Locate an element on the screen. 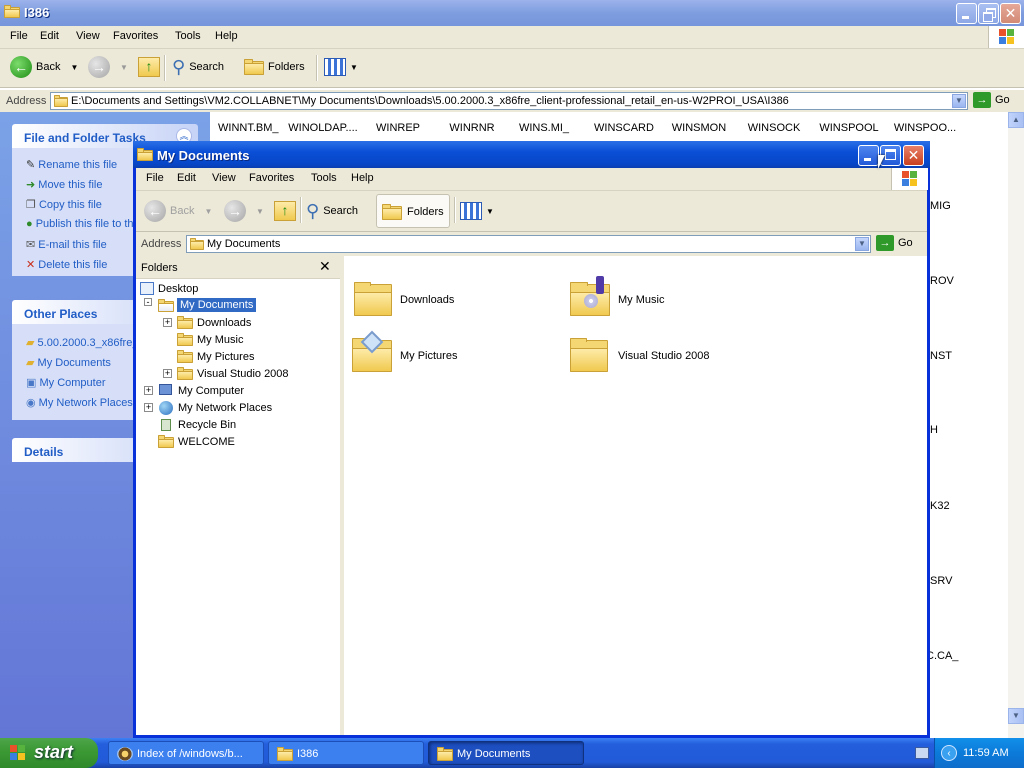 This screenshot has height=768, width=1024. folder-item-my-music: My Music is located at coordinates (666, 298).